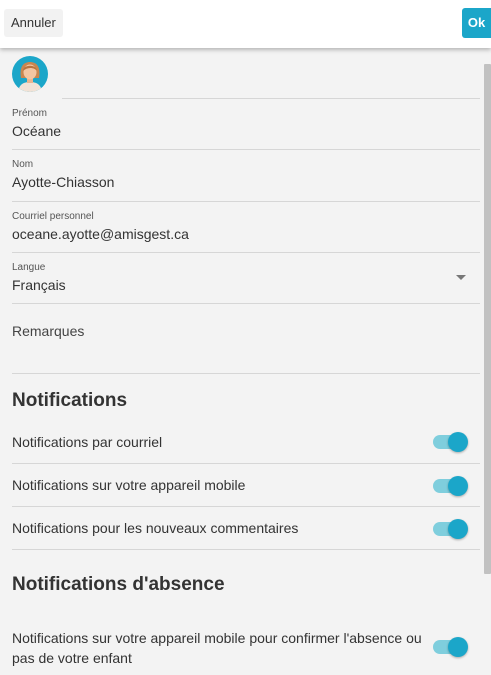 The width and height of the screenshot is (491, 675). Describe the element at coordinates (29, 267) in the screenshot. I see `language-label: Langue` at that location.